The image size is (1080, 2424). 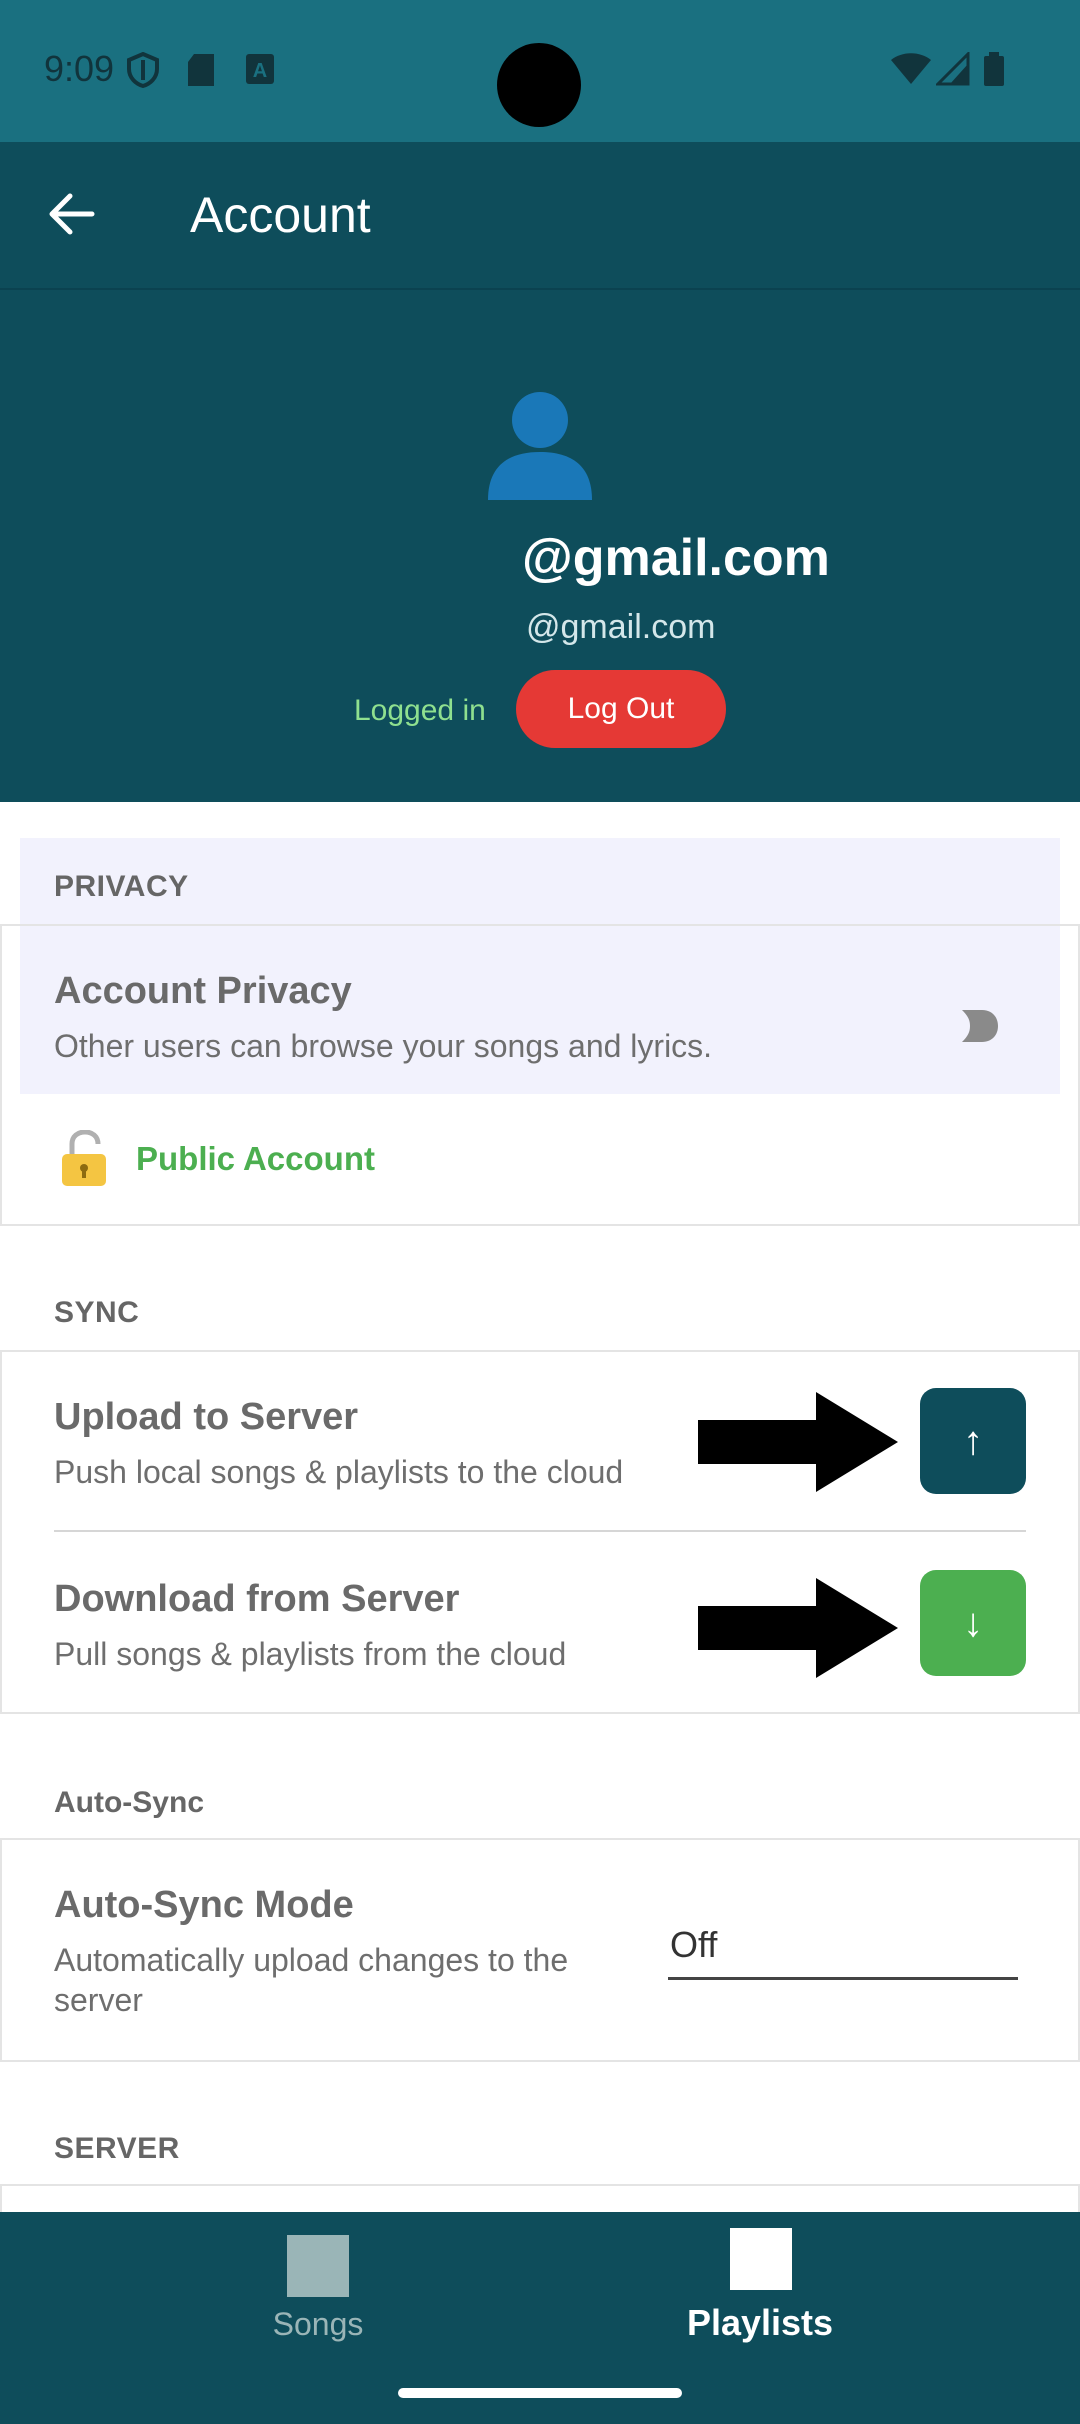 What do you see at coordinates (280, 215) in the screenshot?
I see `page-title: Account` at bounding box center [280, 215].